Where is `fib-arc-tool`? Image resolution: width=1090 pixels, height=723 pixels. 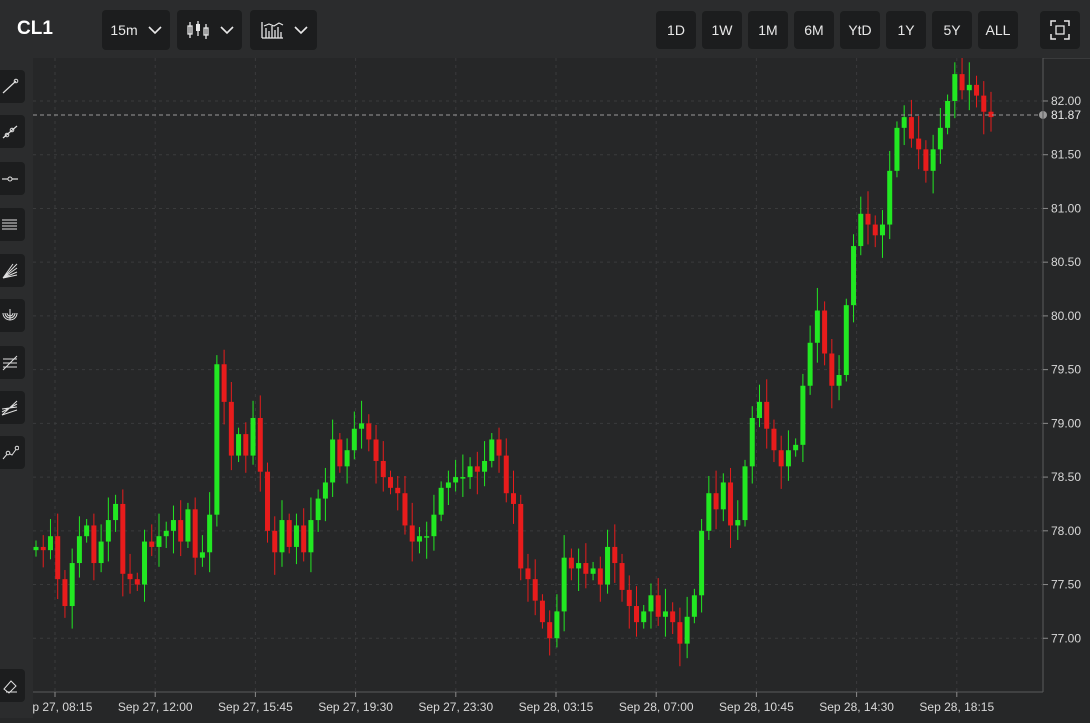 fib-arc-tool is located at coordinates (12, 315).